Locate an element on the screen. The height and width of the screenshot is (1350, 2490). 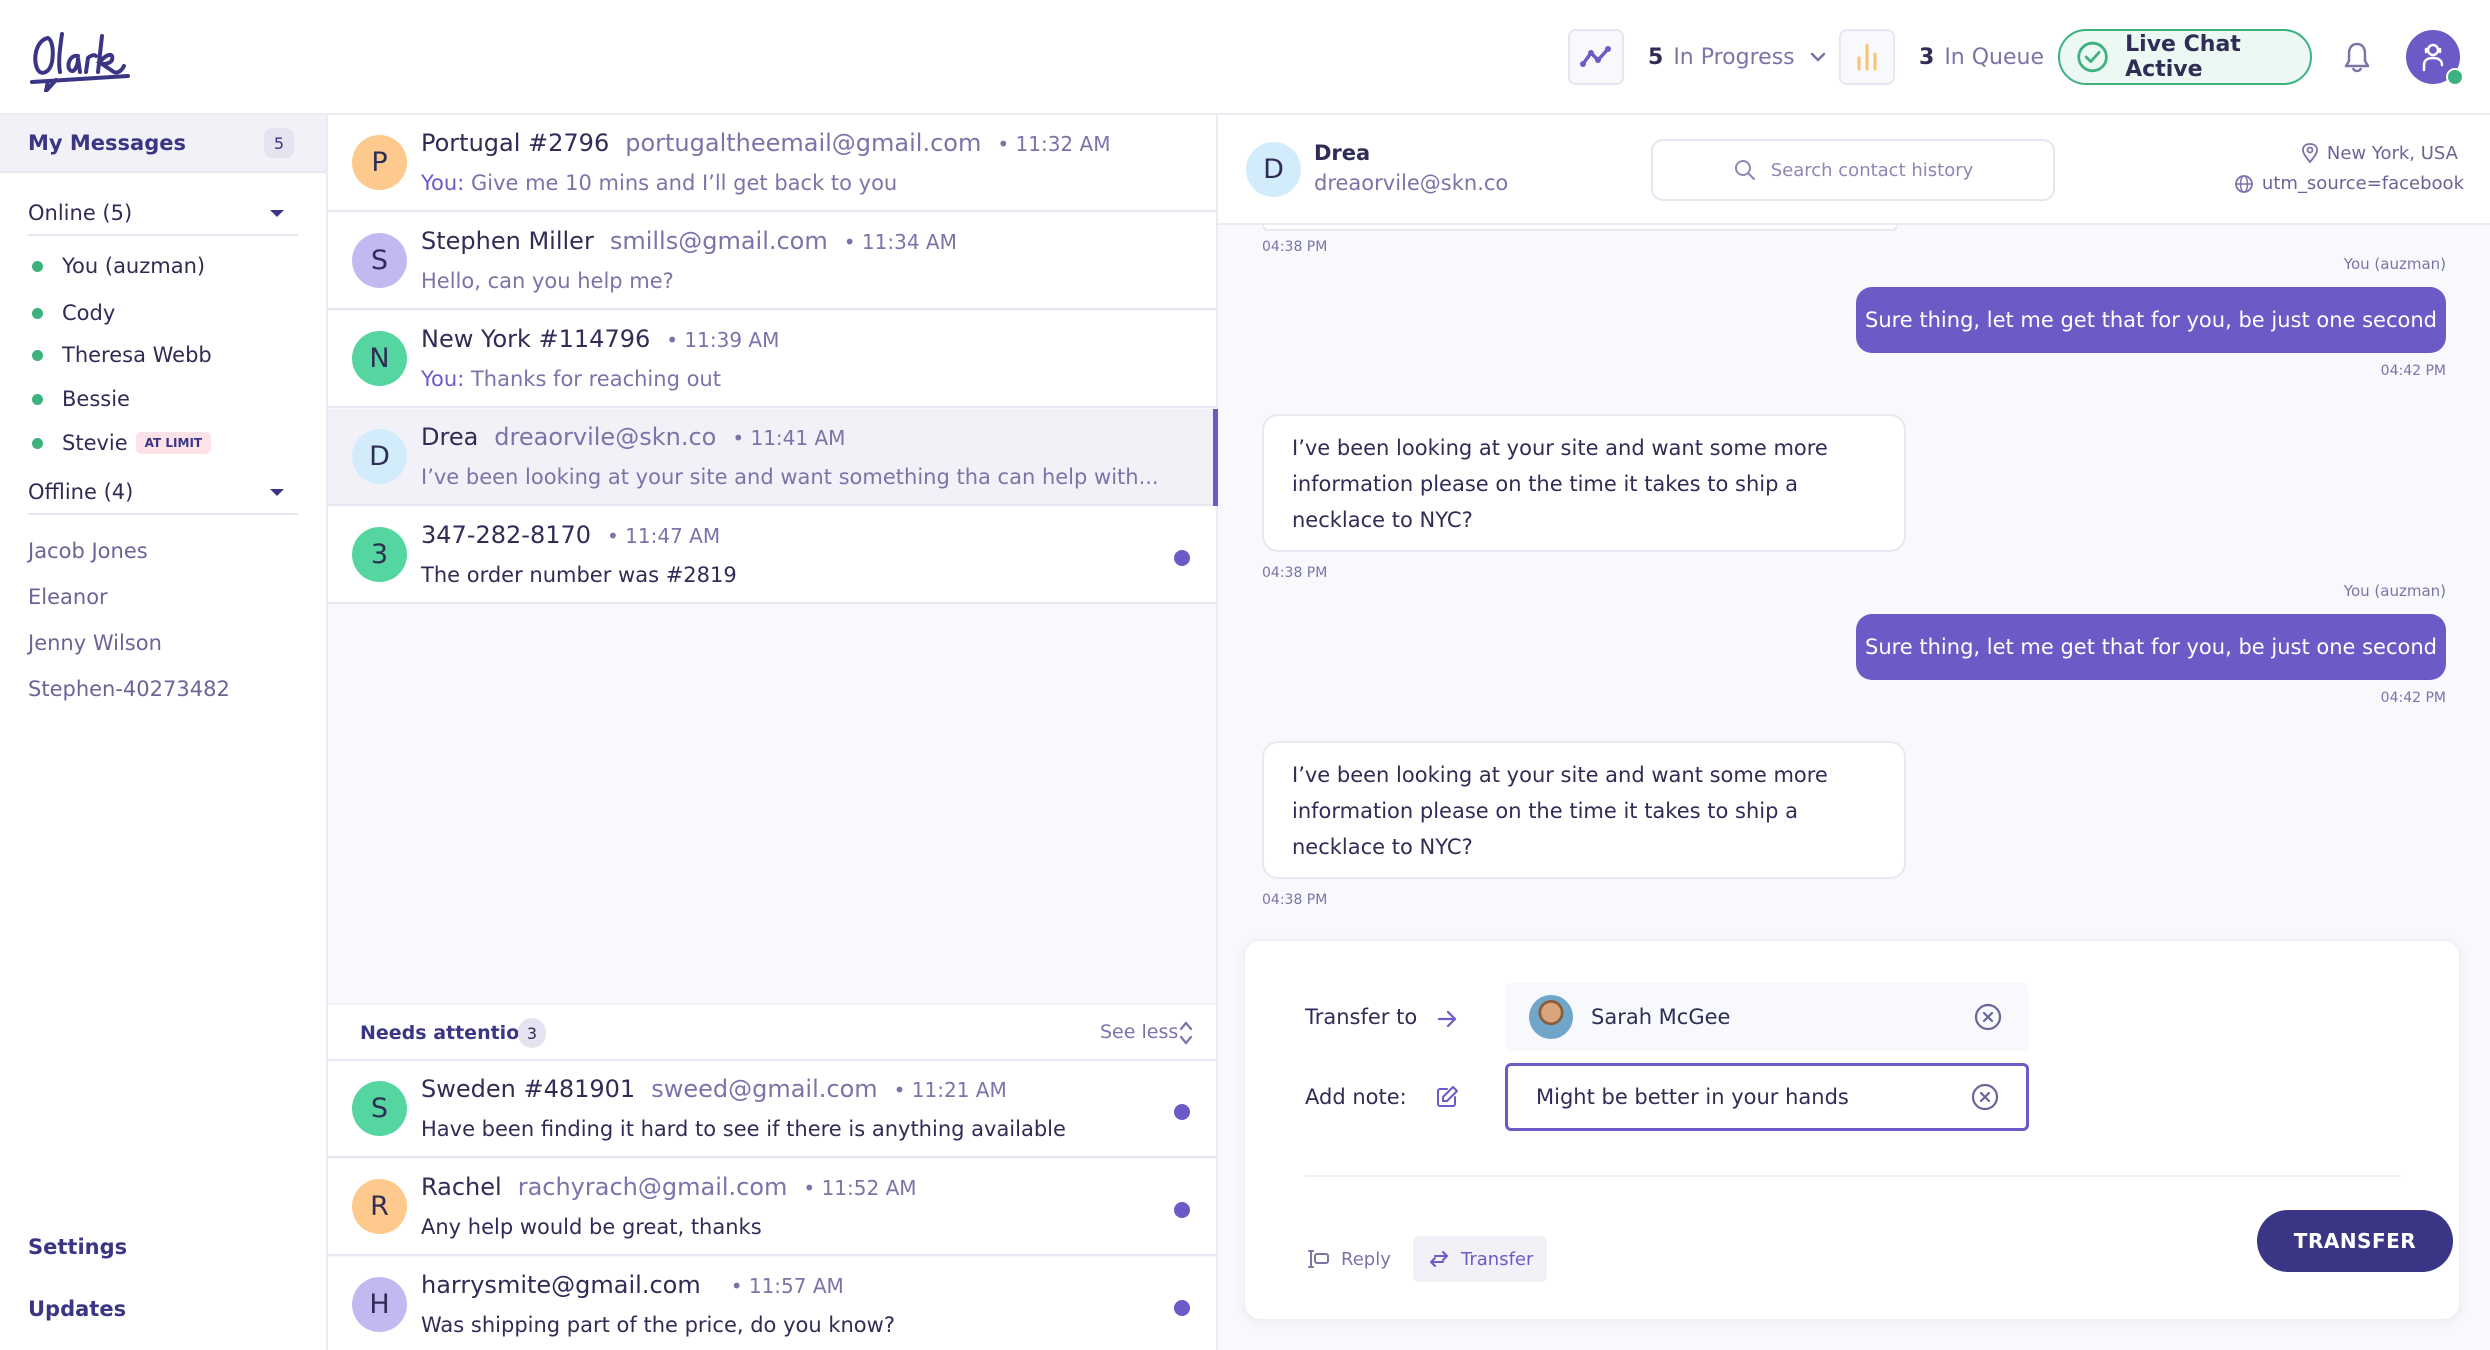
agent-name: Stevie is located at coordinates (95, 443).